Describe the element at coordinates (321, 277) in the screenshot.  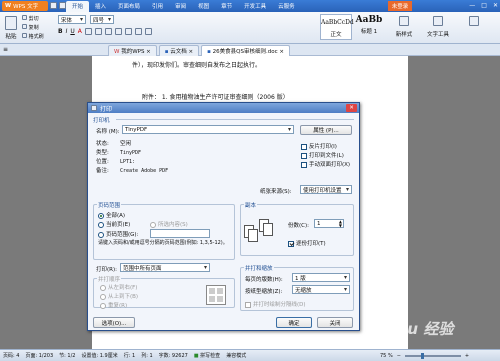
I see `pages-per-sheet-select: 1 版` at that location.